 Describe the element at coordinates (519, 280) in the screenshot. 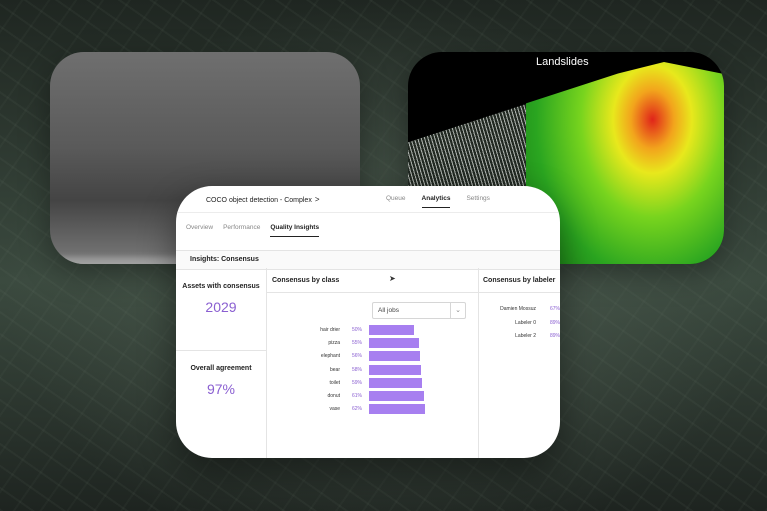

I see `consensus-by-labeler-title: Consensus by labeler` at that location.